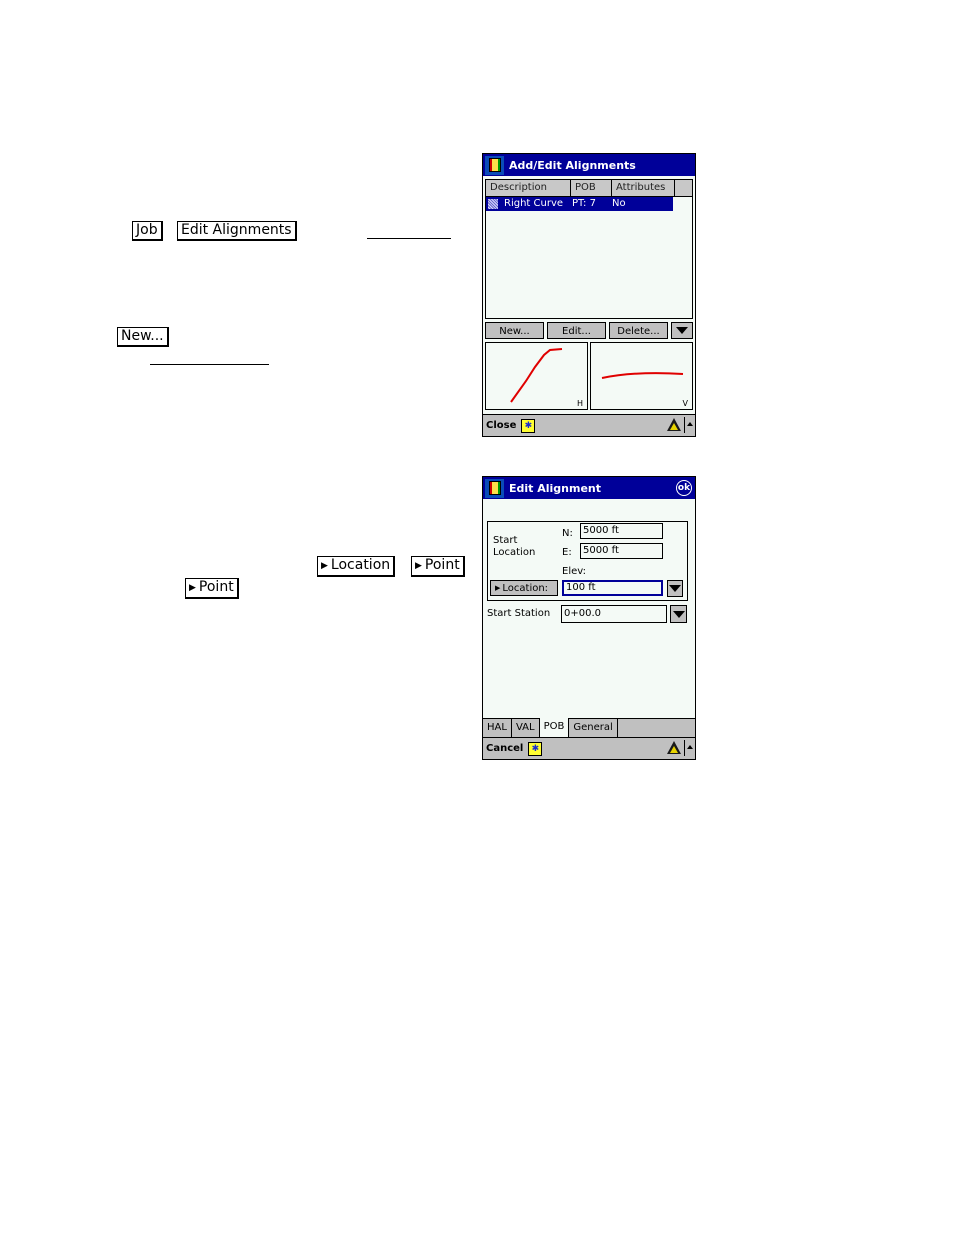 The height and width of the screenshot is (1235, 954). What do you see at coordinates (554, 727) in the screenshot?
I see `tab-pob: POB` at bounding box center [554, 727].